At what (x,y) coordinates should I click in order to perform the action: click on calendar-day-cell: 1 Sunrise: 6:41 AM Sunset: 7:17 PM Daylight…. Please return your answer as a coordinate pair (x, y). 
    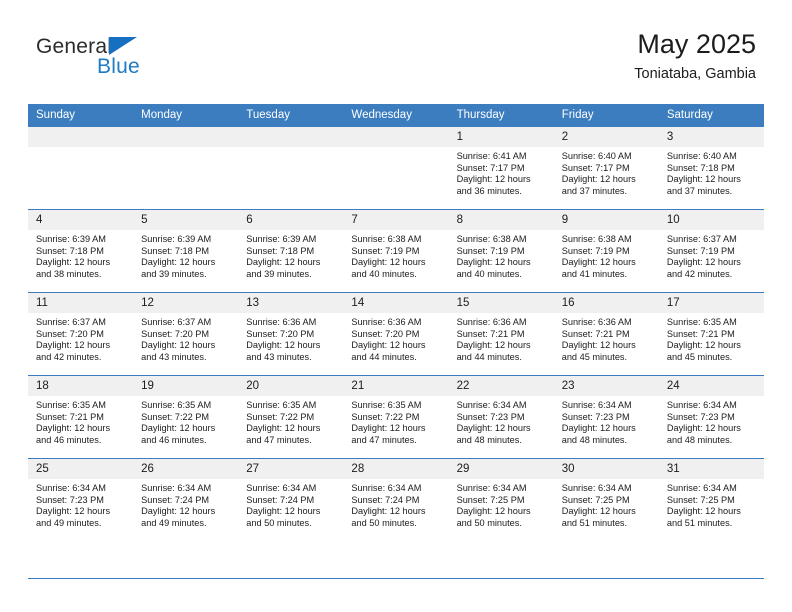
    Looking at the image, I should click on (501, 168).